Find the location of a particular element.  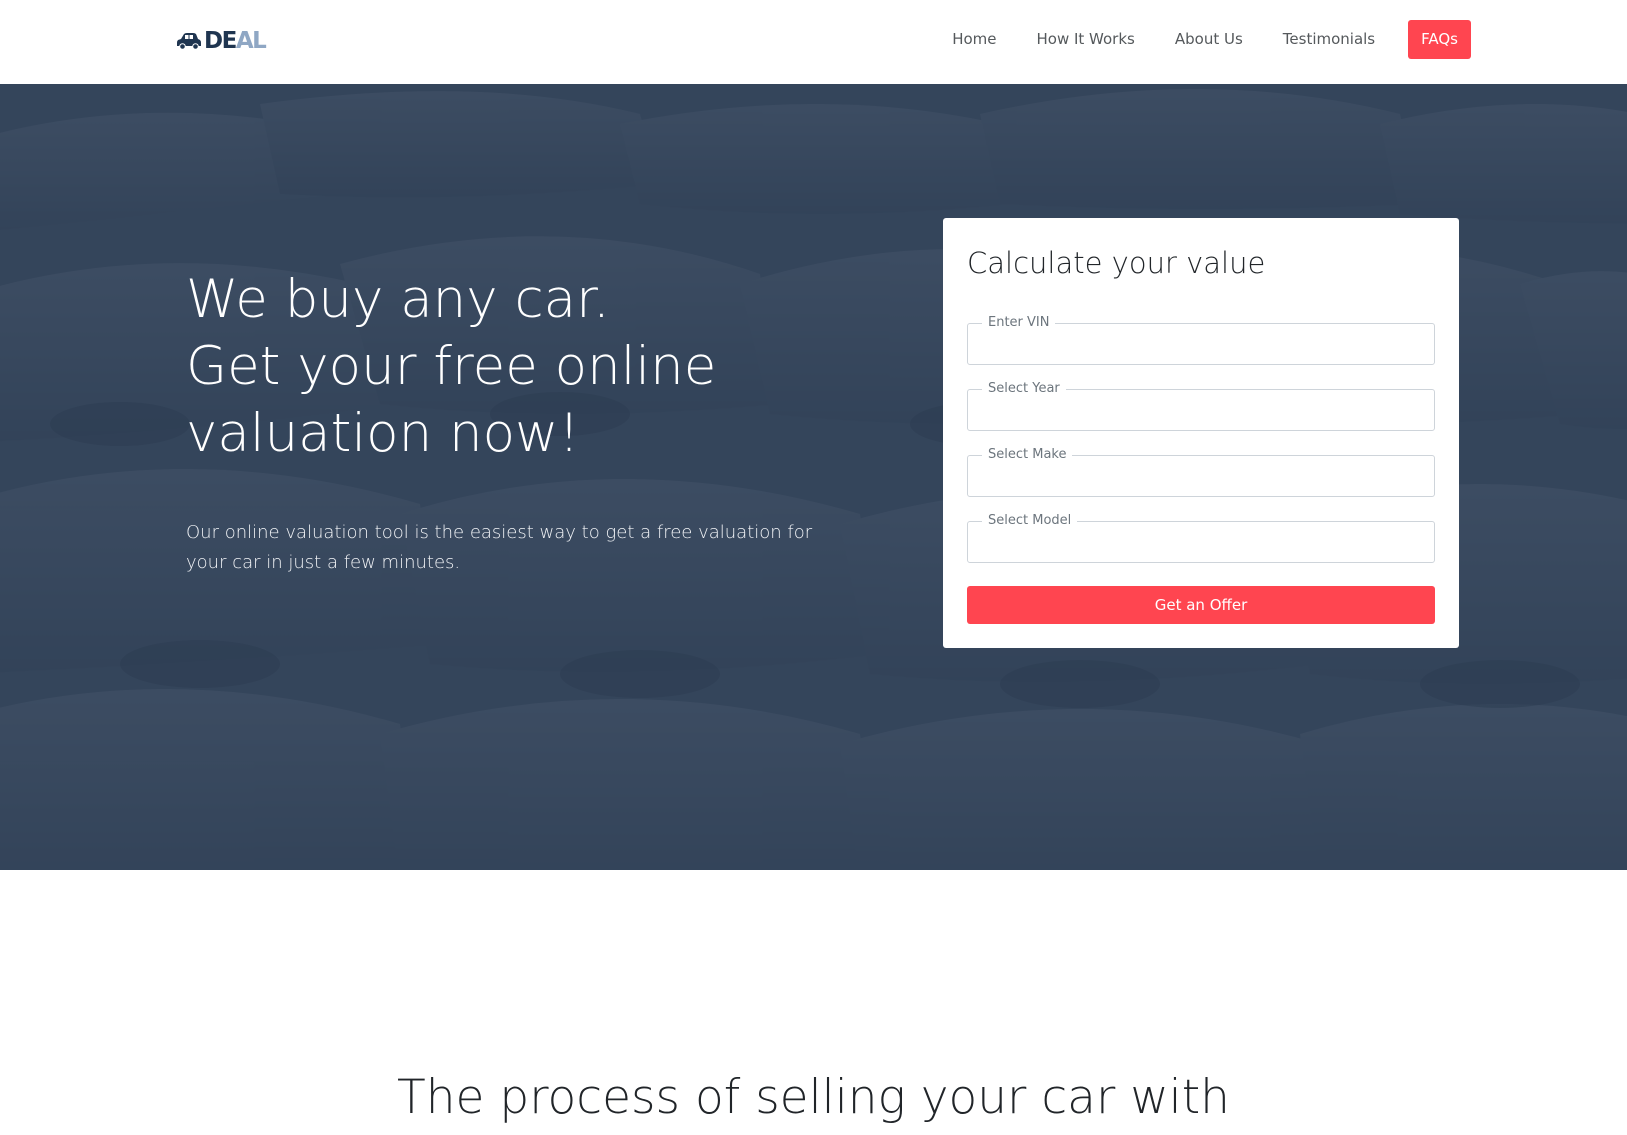

logo-wordmark-light: AL is located at coordinates (251, 41).